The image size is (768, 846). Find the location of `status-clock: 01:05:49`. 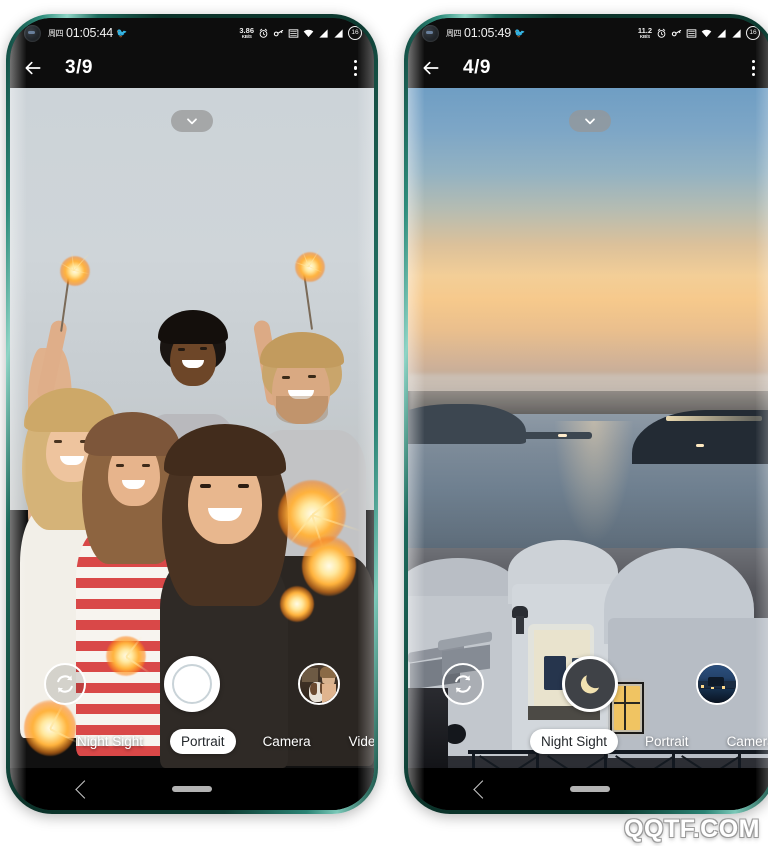

status-clock: 01:05:49 is located at coordinates (488, 33).